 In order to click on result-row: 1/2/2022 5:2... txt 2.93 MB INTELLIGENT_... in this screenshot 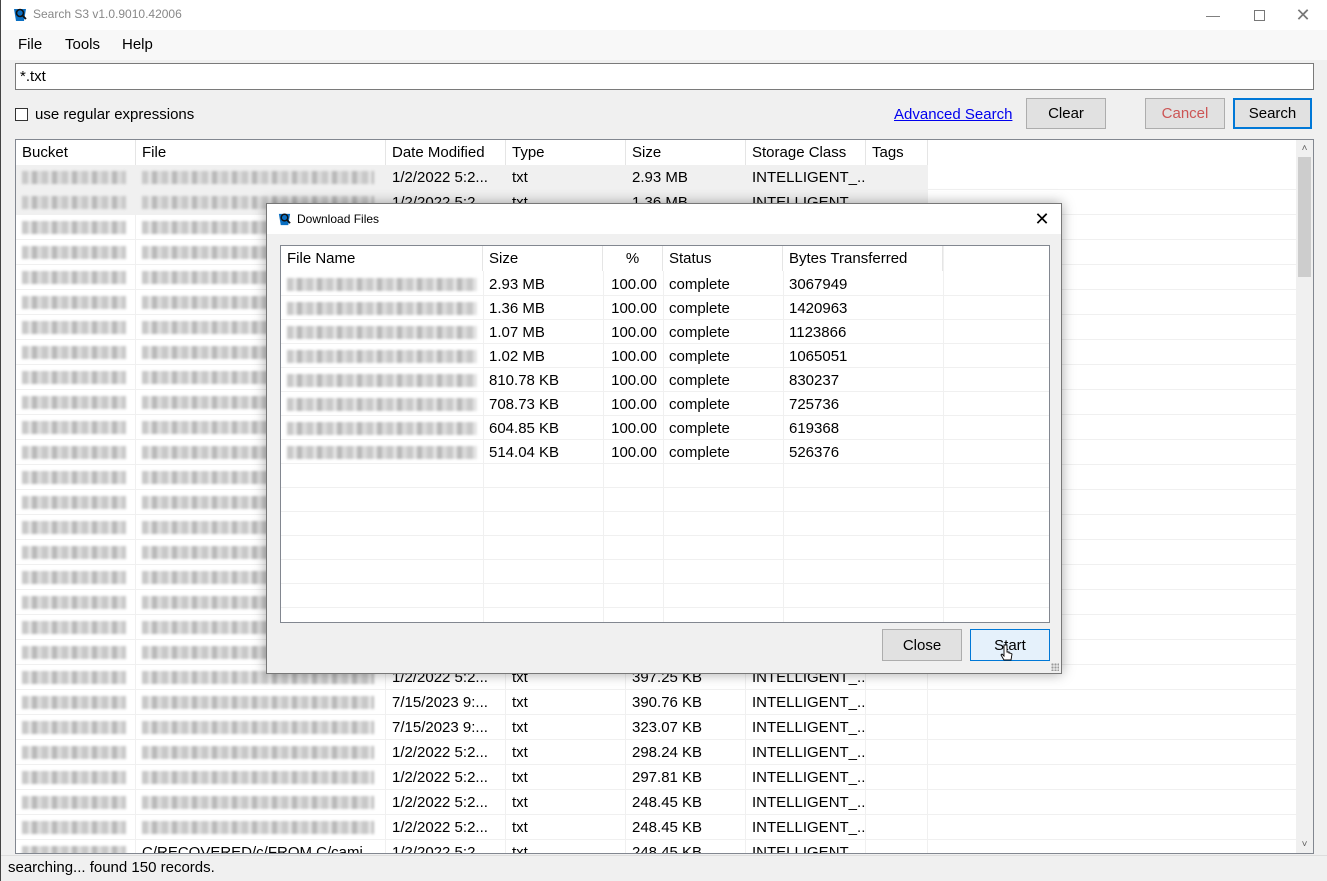, I will do `click(656, 177)`.